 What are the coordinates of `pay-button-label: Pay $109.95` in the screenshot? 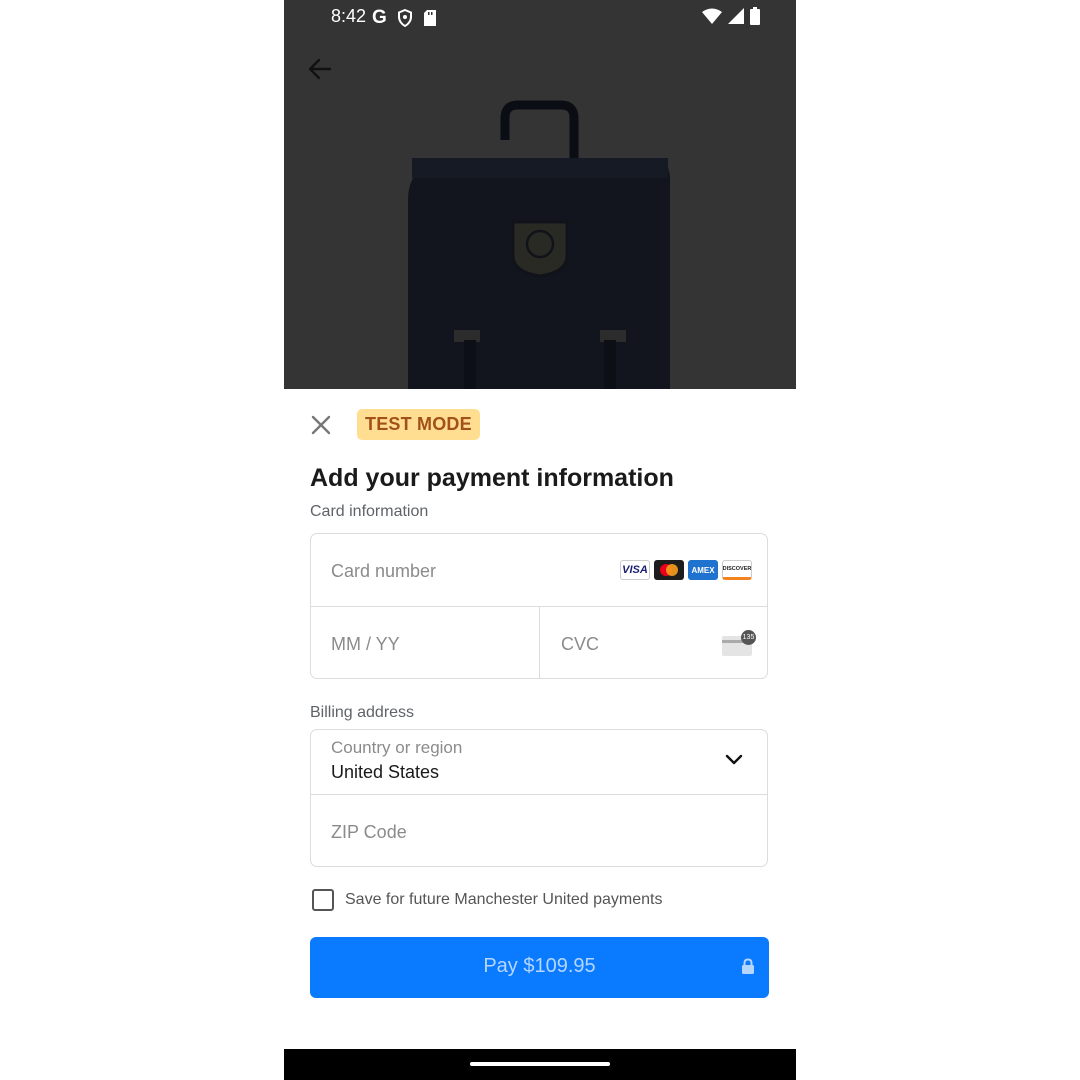 It's located at (539, 966).